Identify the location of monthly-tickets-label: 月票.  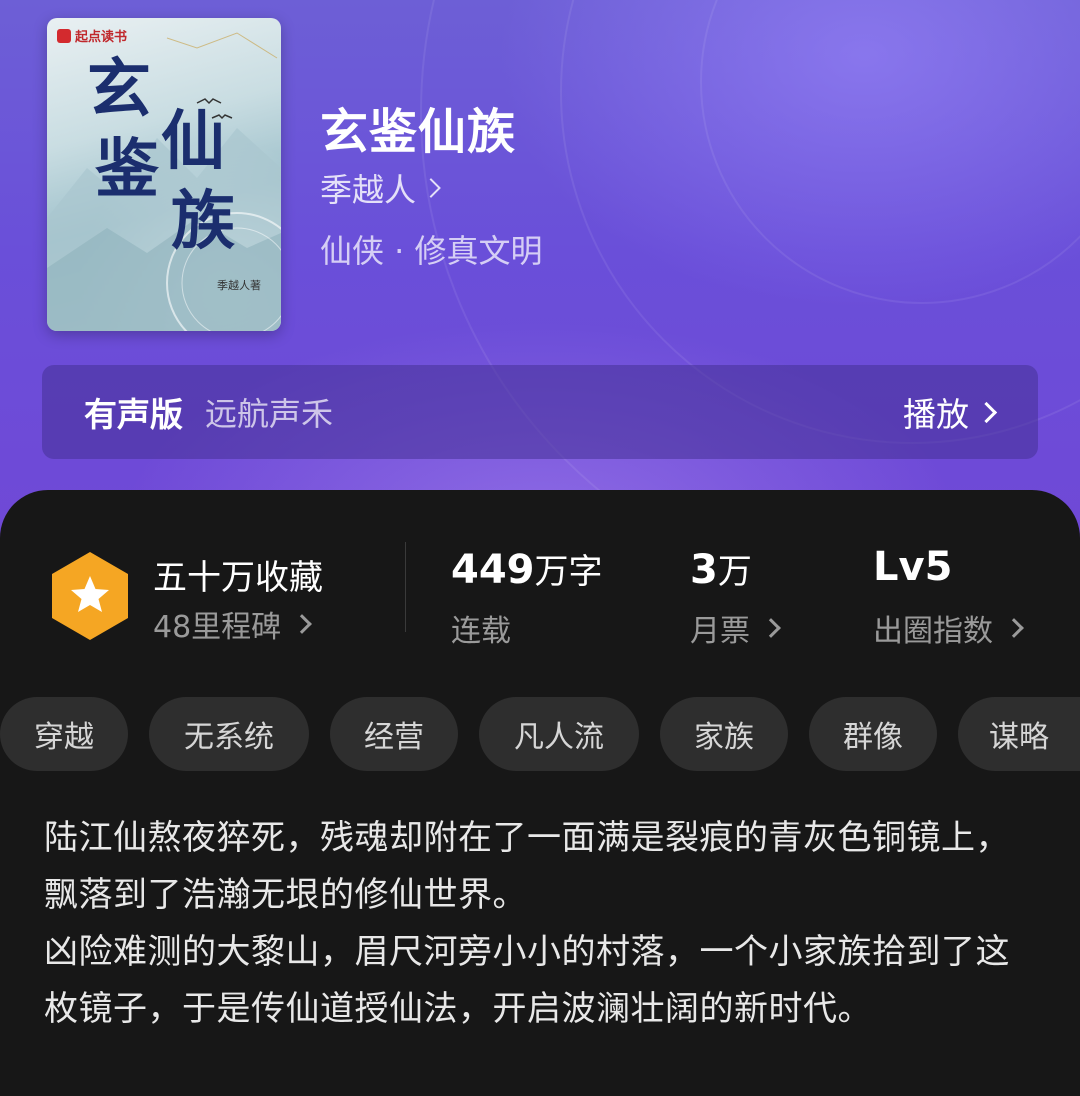
(720, 631).